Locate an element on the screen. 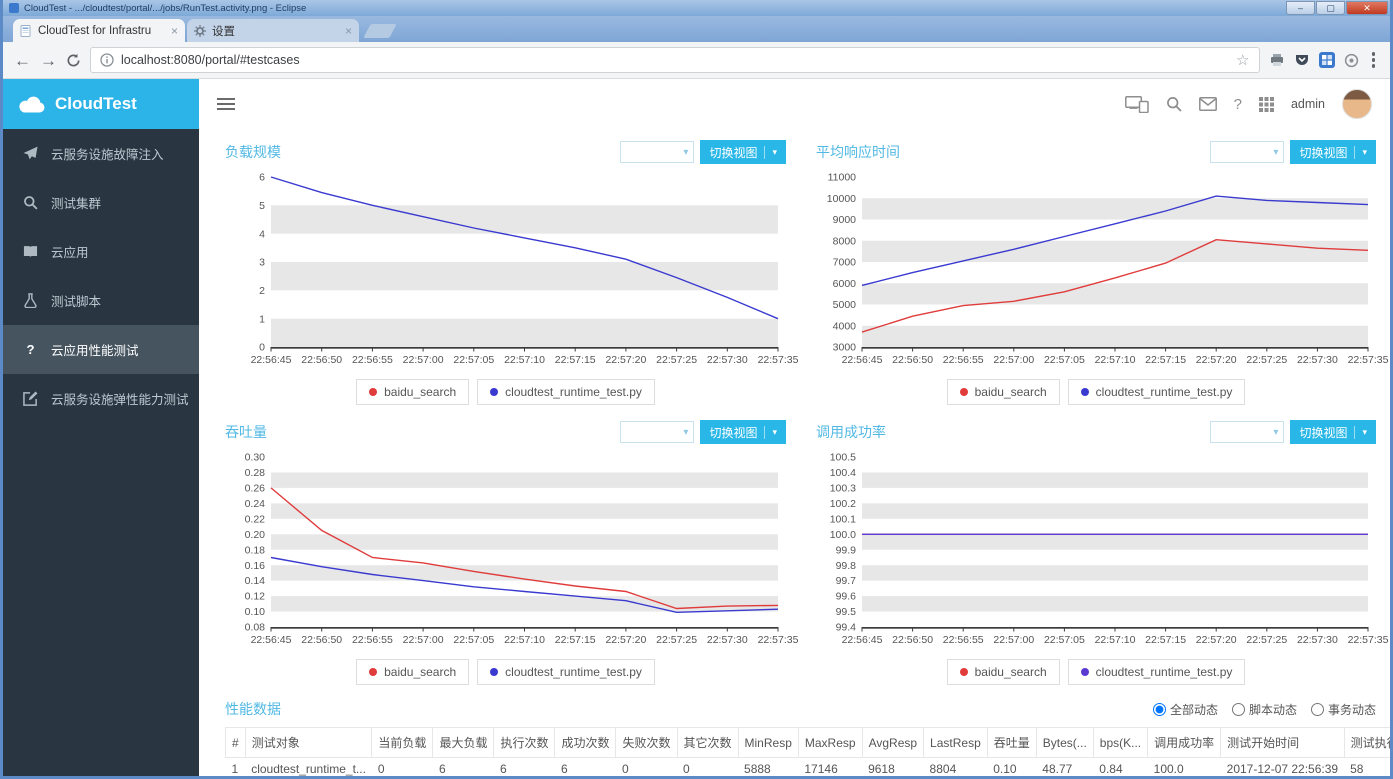  app-header: ? admin is located at coordinates (794, 104).